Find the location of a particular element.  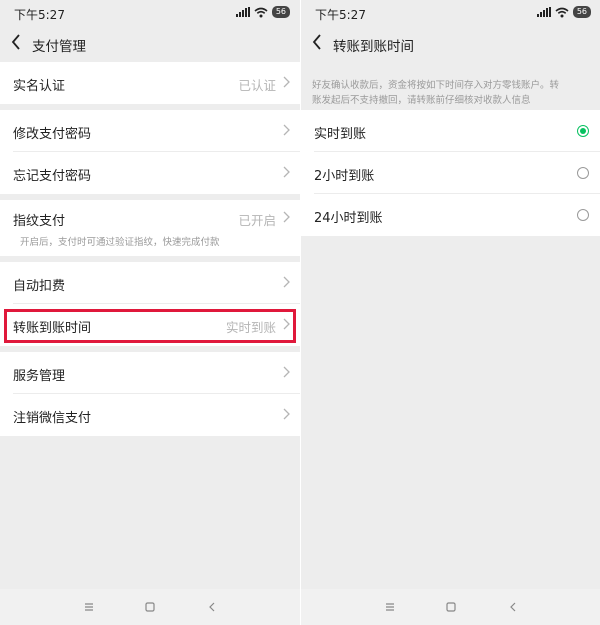

row-description: 开启后，支付时可通过验证指纹，快速完成付款 is located at coordinates (120, 242).